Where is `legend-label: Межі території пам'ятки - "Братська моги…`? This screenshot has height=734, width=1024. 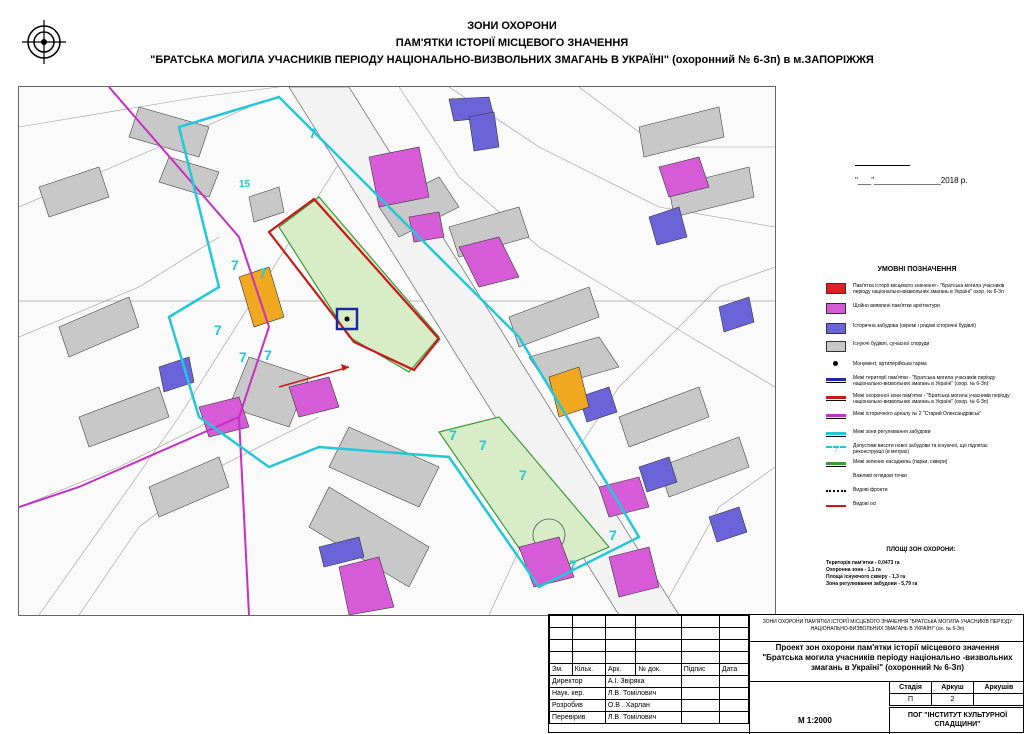
legend-label: Межі території пам'ятки - "Братська моги… is located at coordinates (924, 381).